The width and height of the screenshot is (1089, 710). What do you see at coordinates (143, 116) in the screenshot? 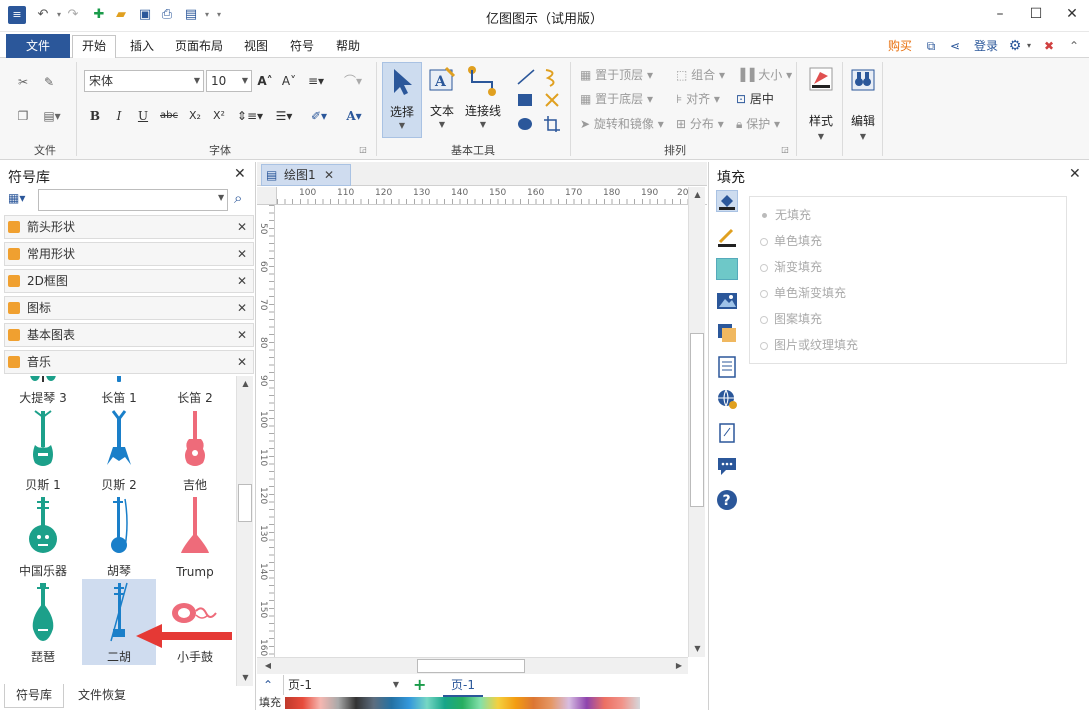
I see `underline-icon: U` at bounding box center [143, 116].